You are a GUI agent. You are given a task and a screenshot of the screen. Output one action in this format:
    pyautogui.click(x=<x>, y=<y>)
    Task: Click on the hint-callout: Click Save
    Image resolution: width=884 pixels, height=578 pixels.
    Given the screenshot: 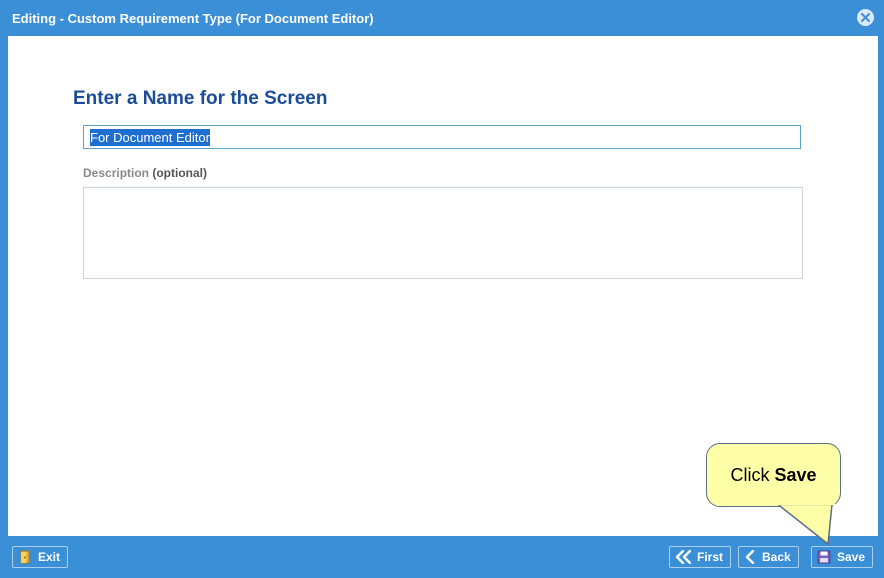 What is the action you would take?
    pyautogui.click(x=773, y=475)
    